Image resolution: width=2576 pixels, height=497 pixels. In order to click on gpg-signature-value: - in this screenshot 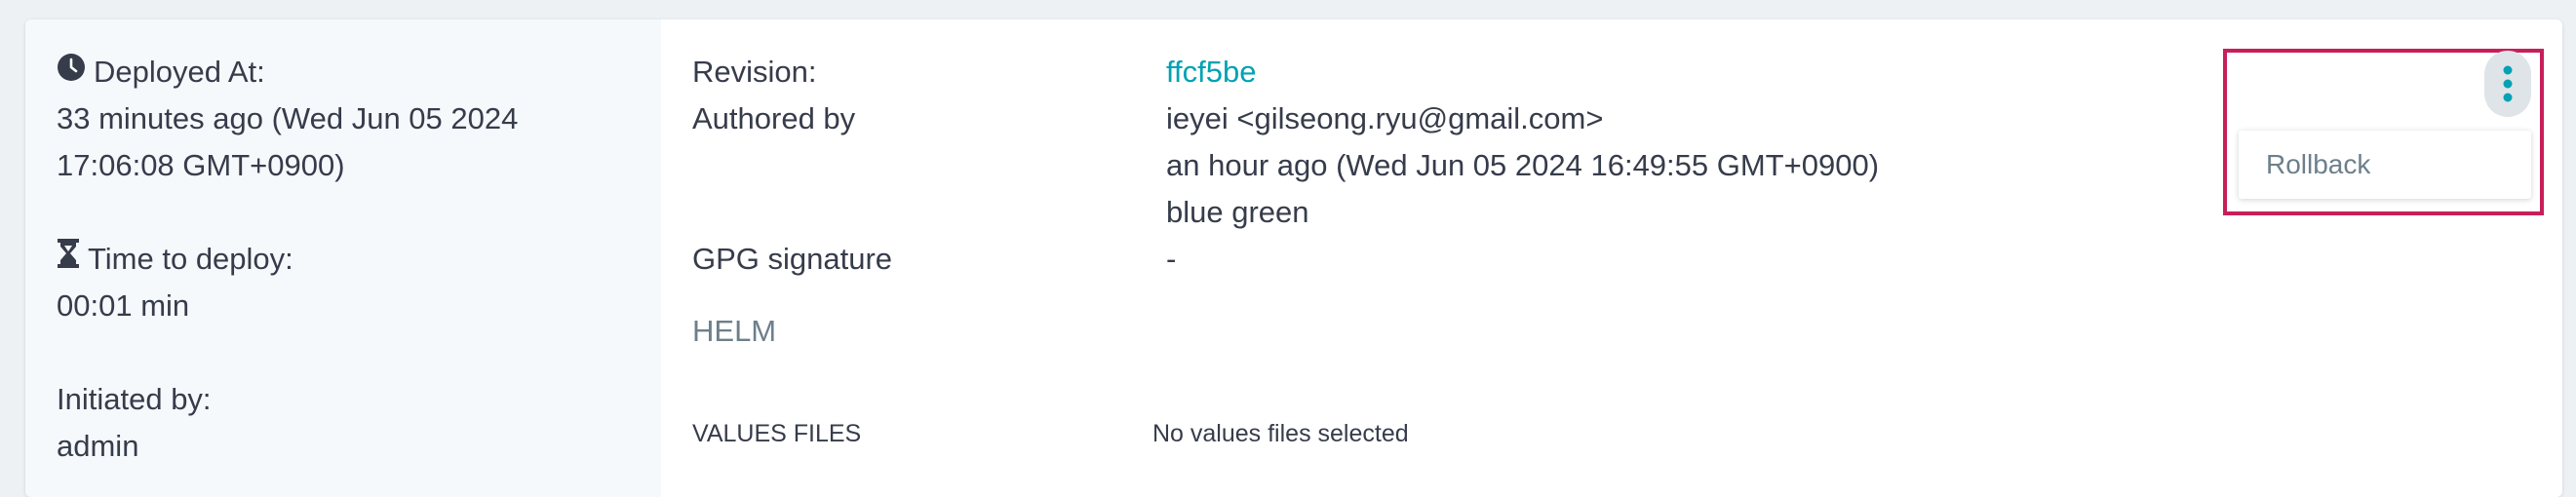, I will do `click(1171, 259)`.